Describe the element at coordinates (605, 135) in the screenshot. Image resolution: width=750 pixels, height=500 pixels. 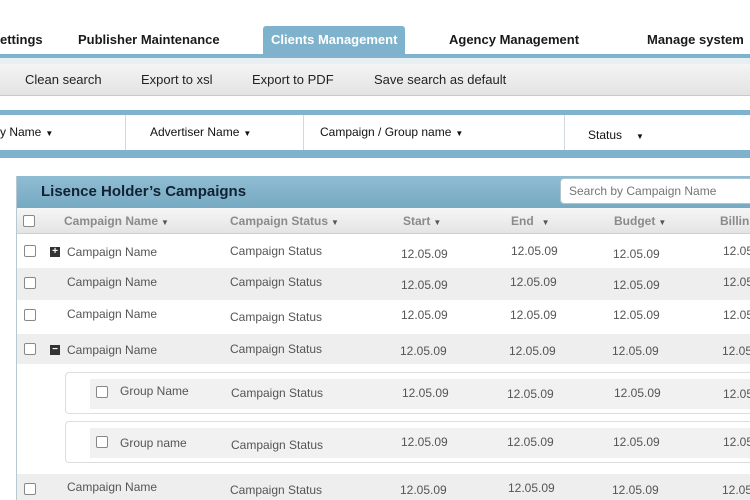
I see `filter-status-label: Status` at that location.